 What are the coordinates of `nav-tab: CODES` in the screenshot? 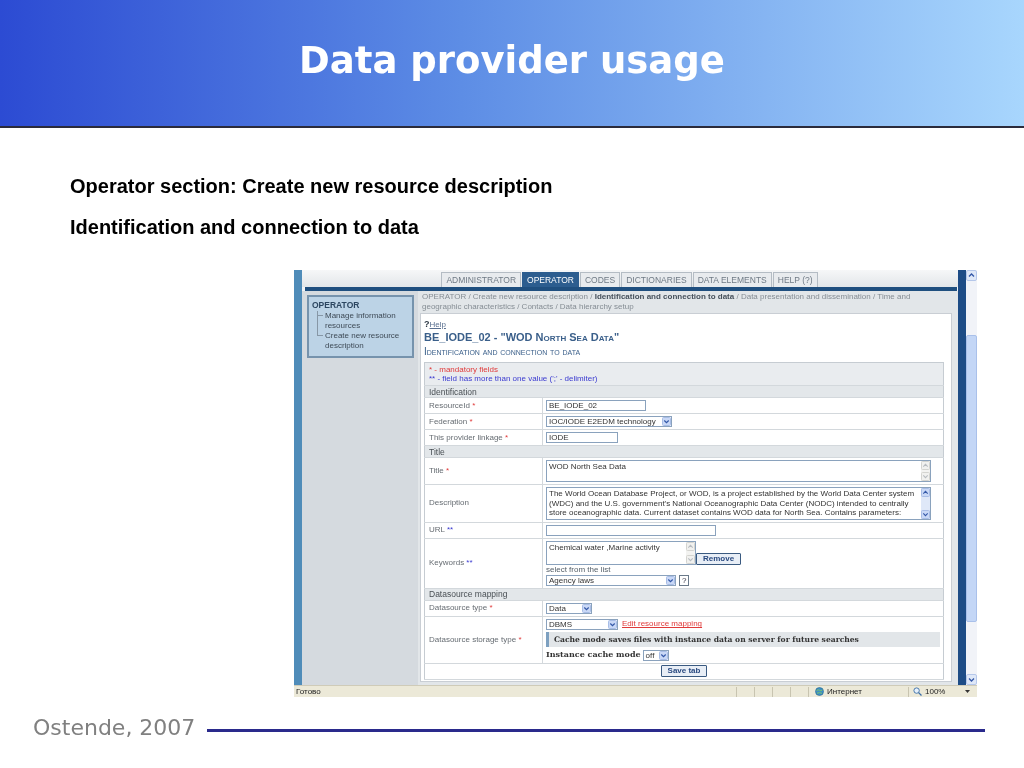 It's located at (600, 279).